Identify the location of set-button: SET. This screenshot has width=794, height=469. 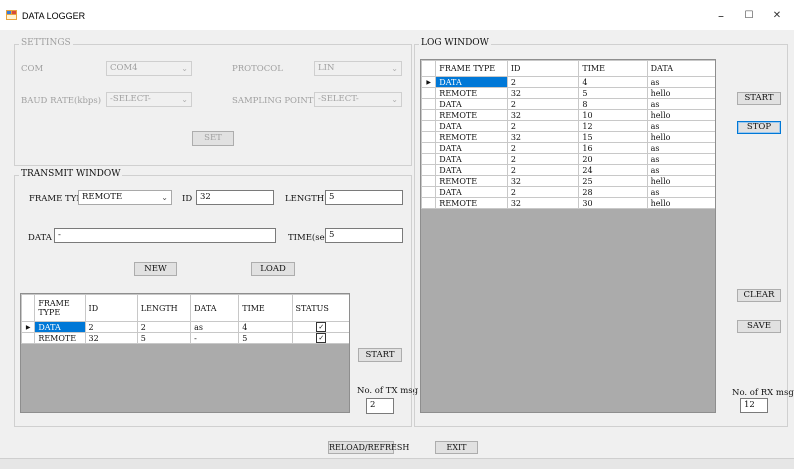
(213, 138).